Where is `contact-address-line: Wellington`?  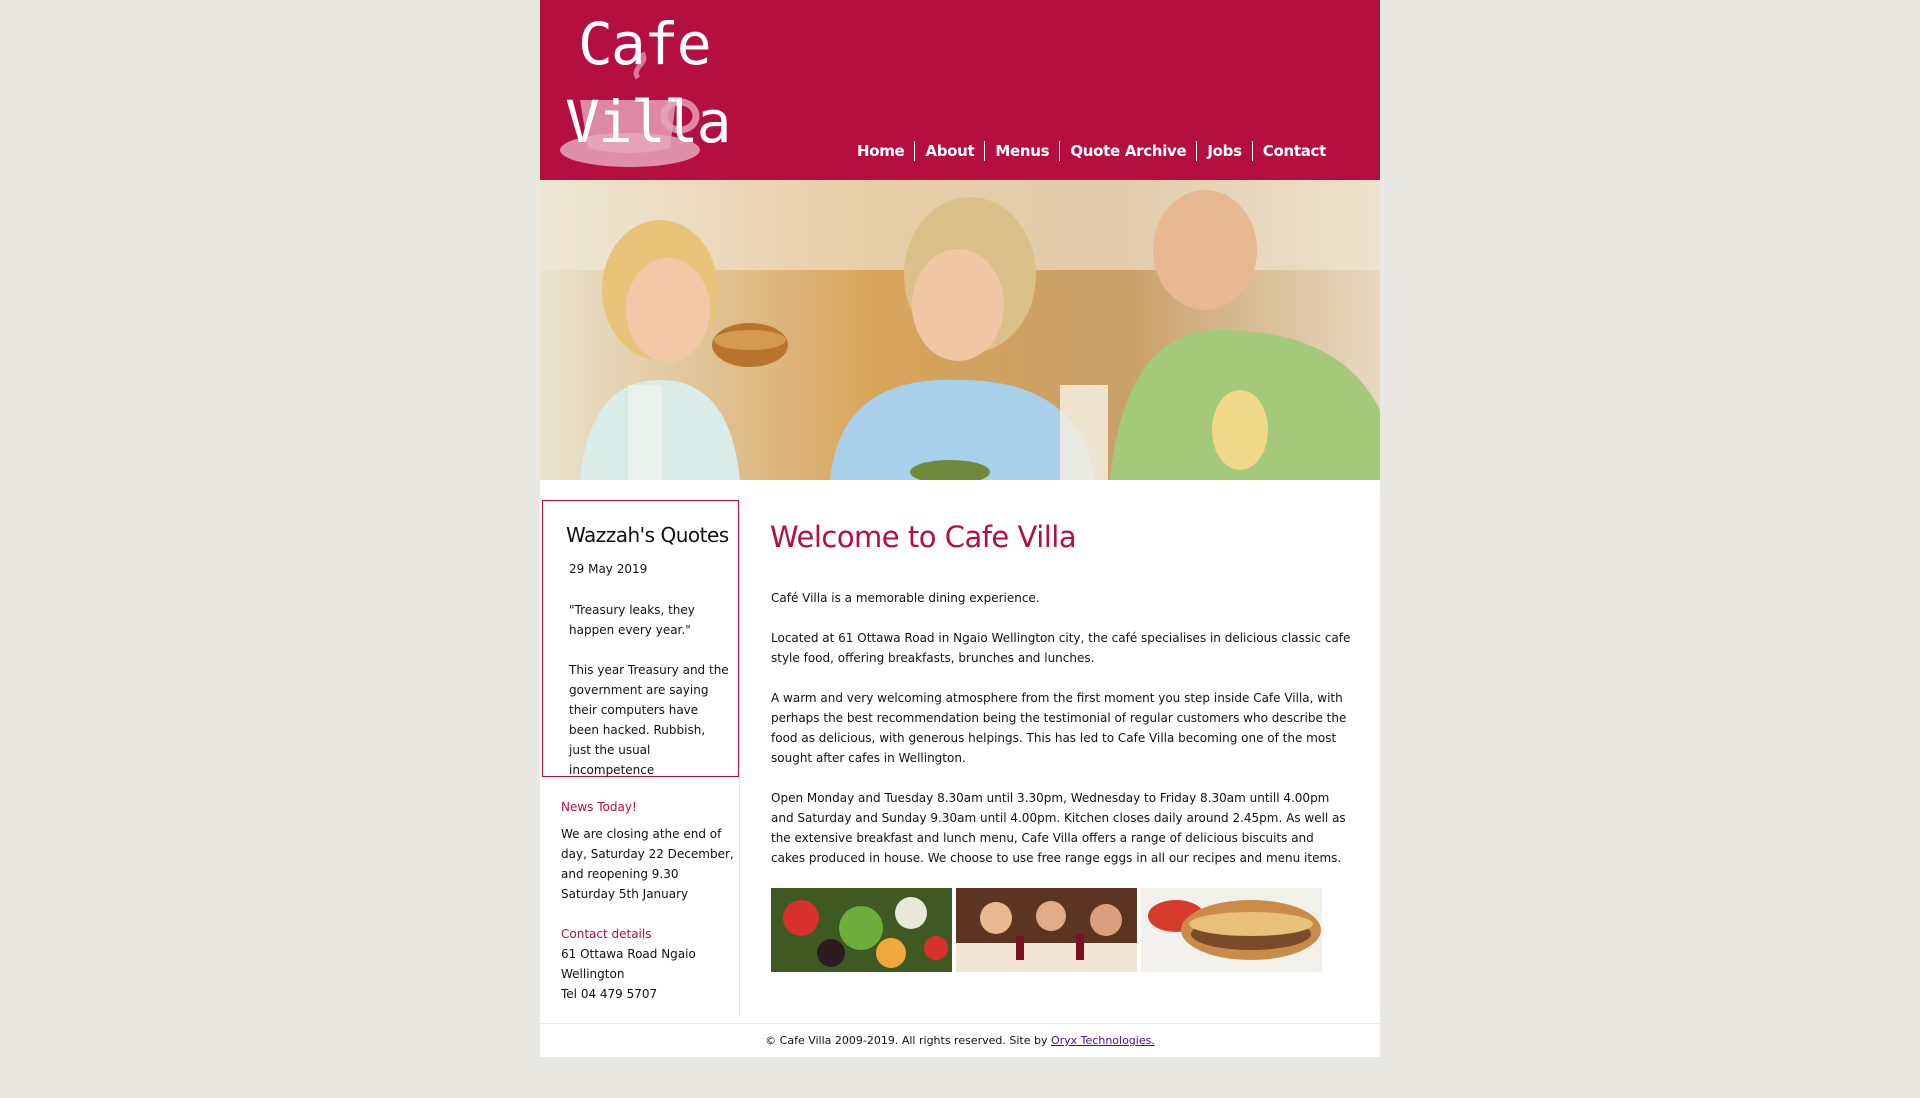
contact-address-line: Wellington is located at coordinates (593, 974).